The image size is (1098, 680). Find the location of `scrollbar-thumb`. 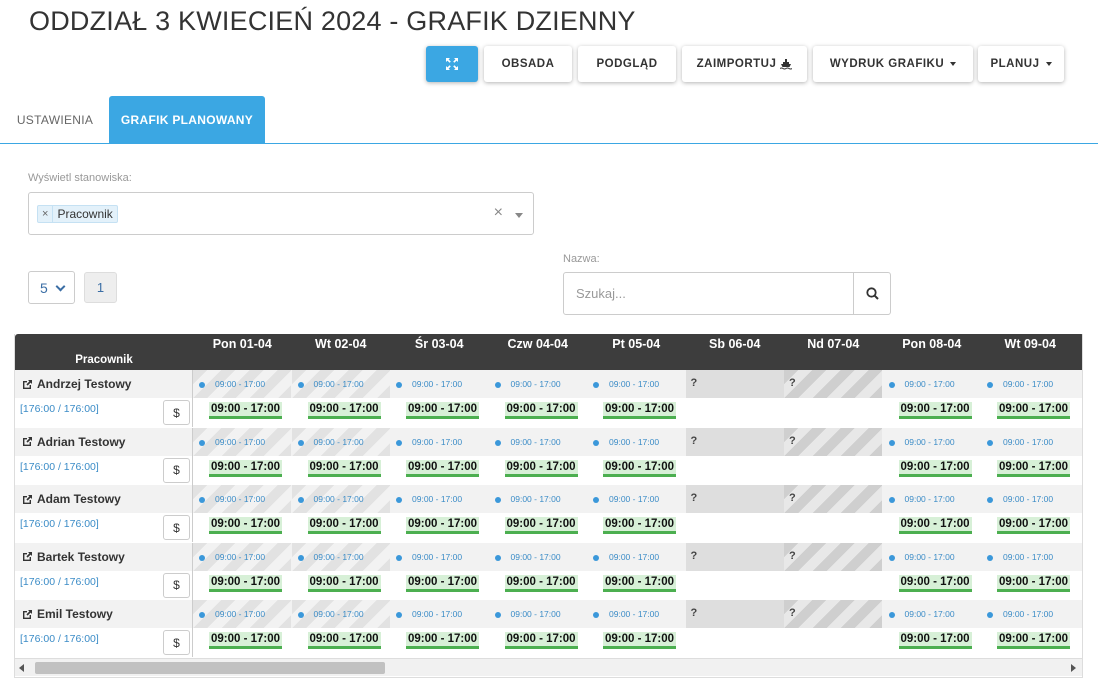

scrollbar-thumb is located at coordinates (210, 668).